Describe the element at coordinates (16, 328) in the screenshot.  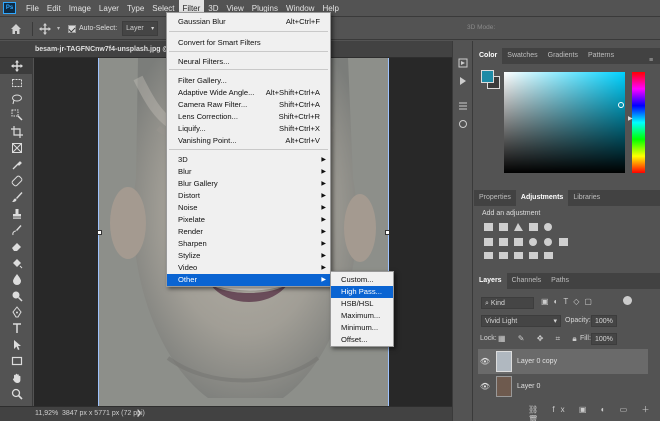
I see `type-tool-icon` at that location.